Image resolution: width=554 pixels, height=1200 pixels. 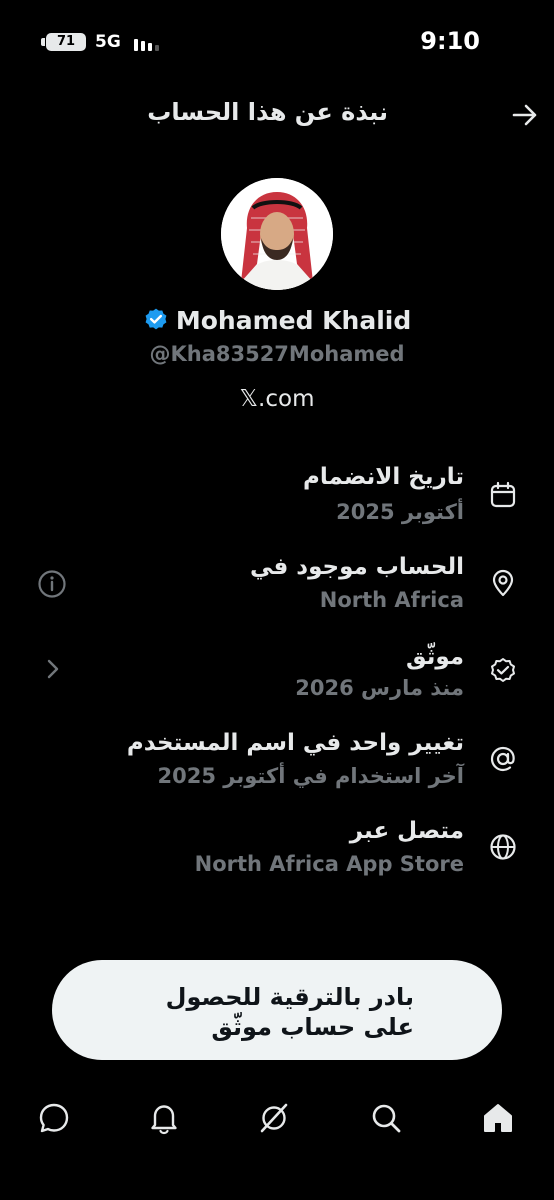 I want to click on info-row-subtitle: أكتوبر 2025, so click(x=400, y=512).